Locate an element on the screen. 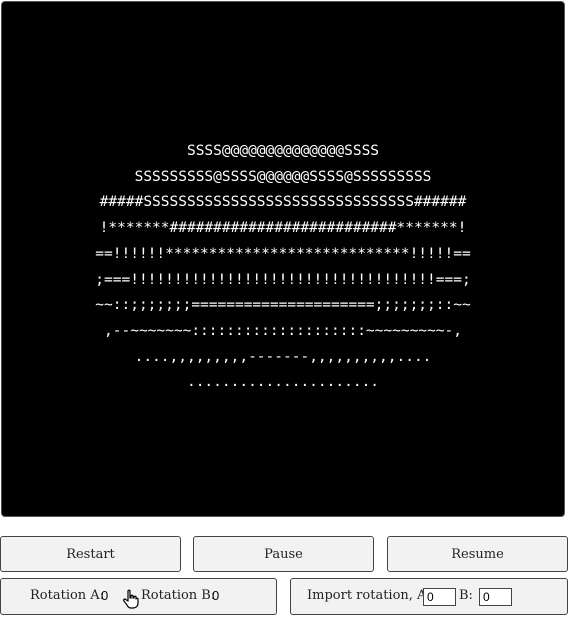  import-a-input is located at coordinates (439, 597).